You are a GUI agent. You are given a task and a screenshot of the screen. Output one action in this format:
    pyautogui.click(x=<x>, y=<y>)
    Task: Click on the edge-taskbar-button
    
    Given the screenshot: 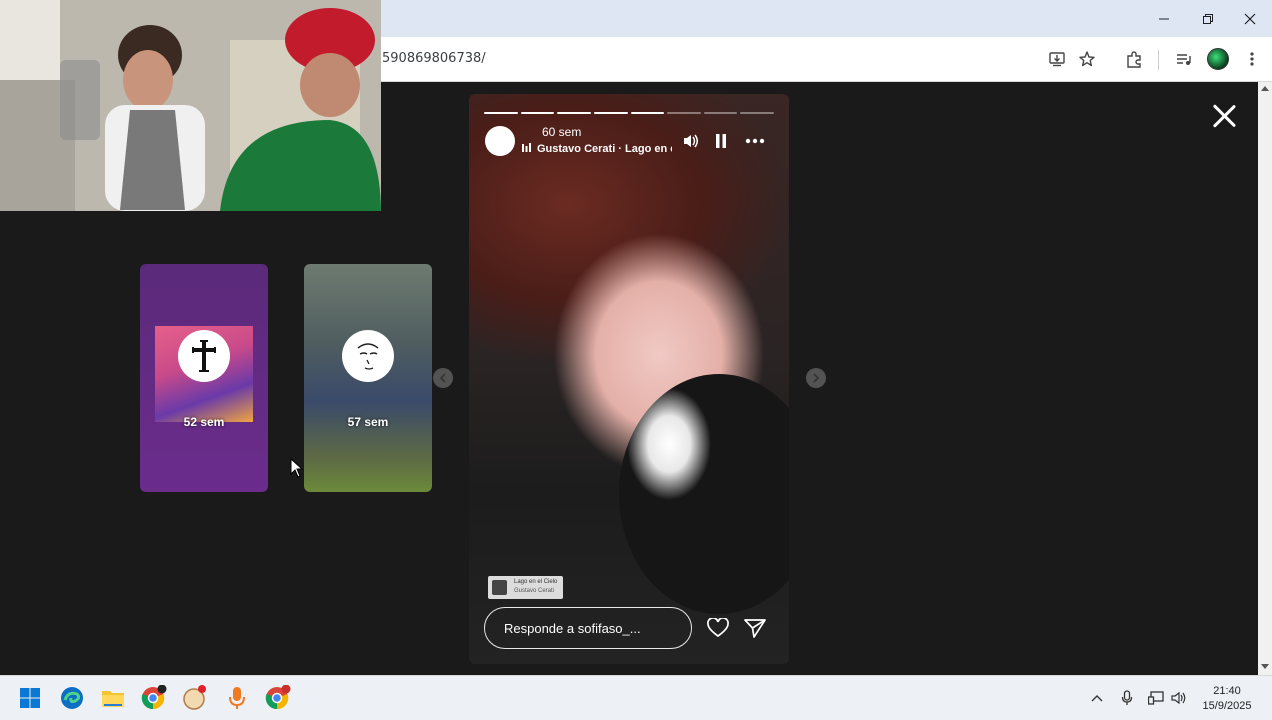 What is the action you would take?
    pyautogui.click(x=72, y=698)
    